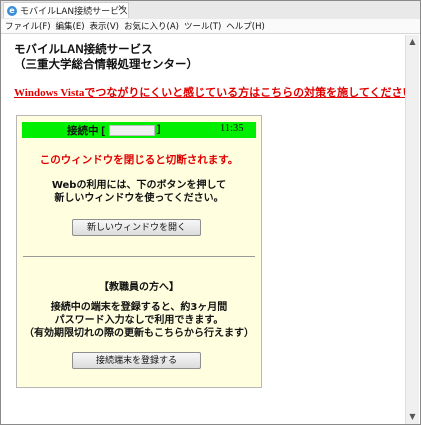 The height and width of the screenshot is (425, 421). Describe the element at coordinates (86, 131) in the screenshot. I see `status-label: 接続中 [` at that location.